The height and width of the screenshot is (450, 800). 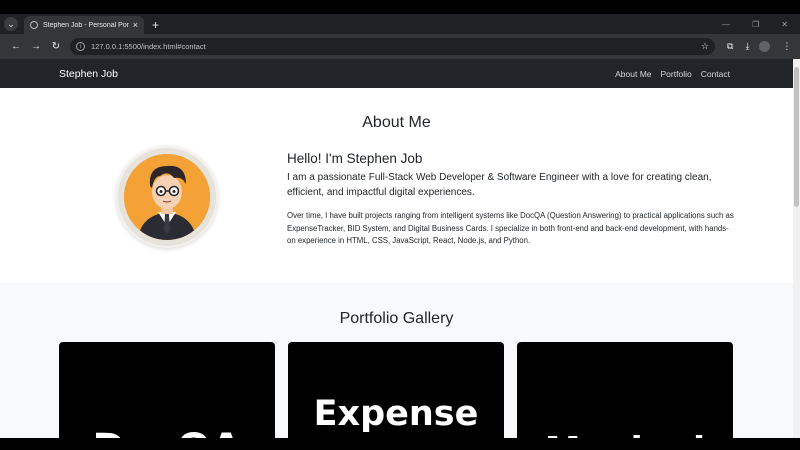 I want to click on screen-bottom-edge, so click(x=400, y=444).